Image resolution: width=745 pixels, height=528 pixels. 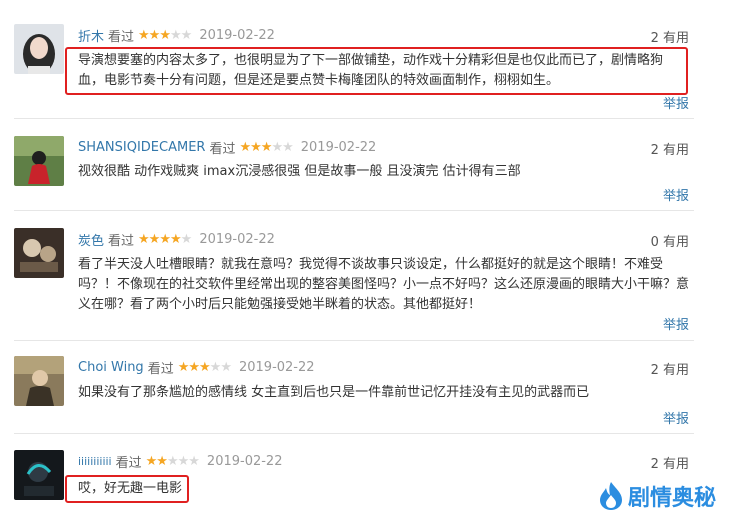 What do you see at coordinates (672, 497) in the screenshot?
I see `watermark-text: 剧情奥秘` at bounding box center [672, 497].